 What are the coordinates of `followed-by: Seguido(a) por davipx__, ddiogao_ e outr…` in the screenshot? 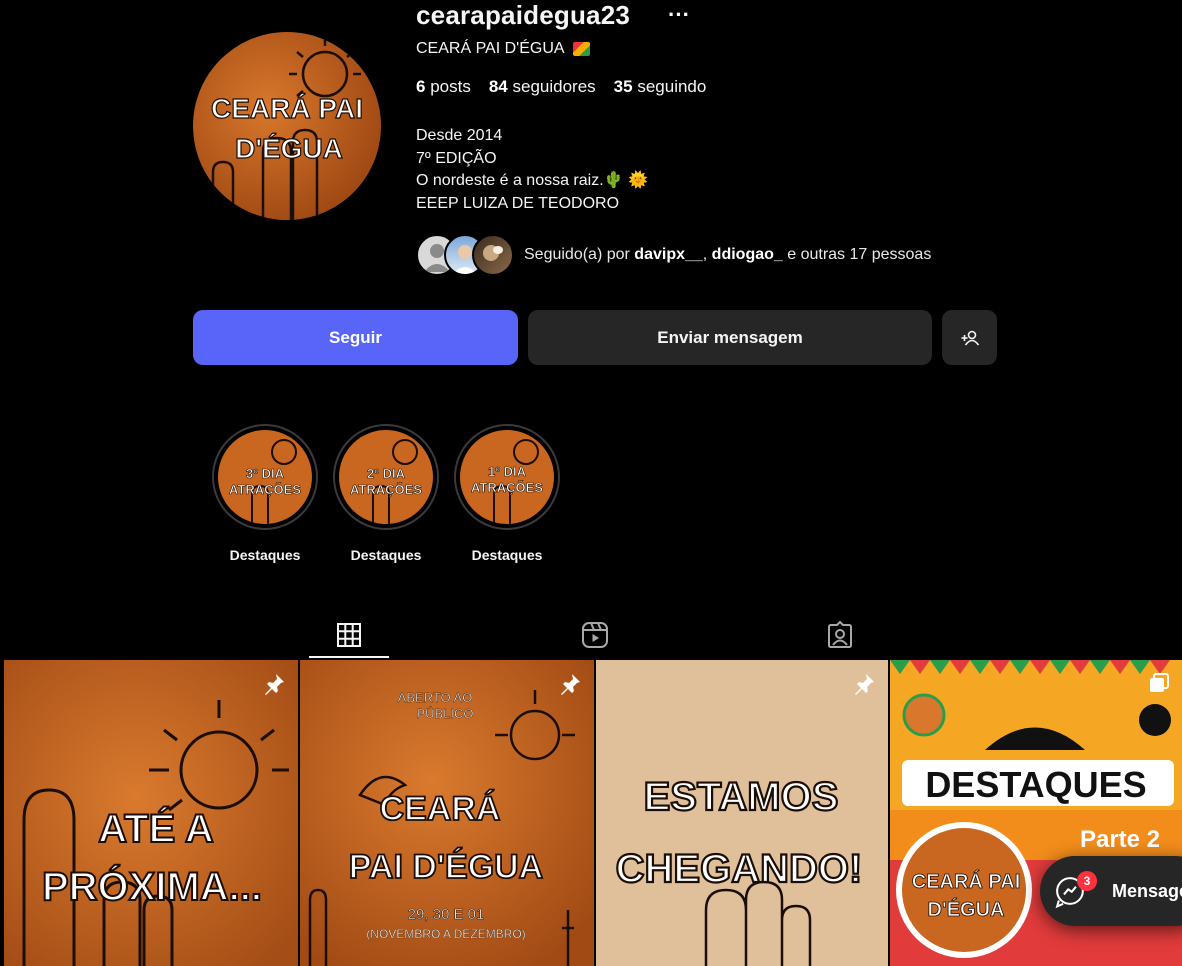 It's located at (674, 255).